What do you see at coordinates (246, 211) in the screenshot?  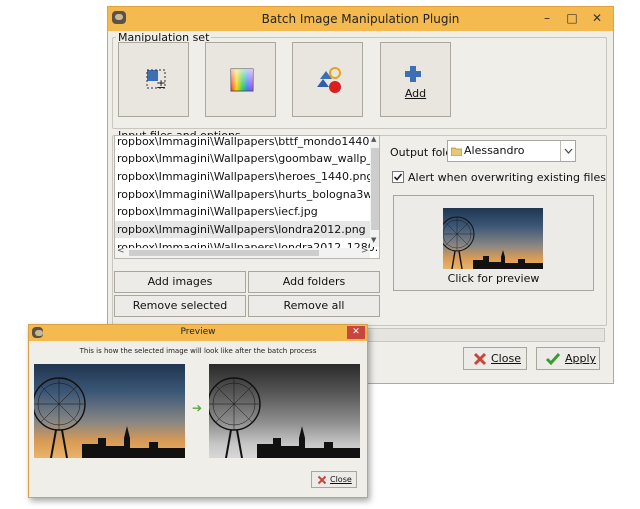 I see `file-list-item: ropbox\Immagini\Wallpapers\iecf.jpg` at bounding box center [246, 211].